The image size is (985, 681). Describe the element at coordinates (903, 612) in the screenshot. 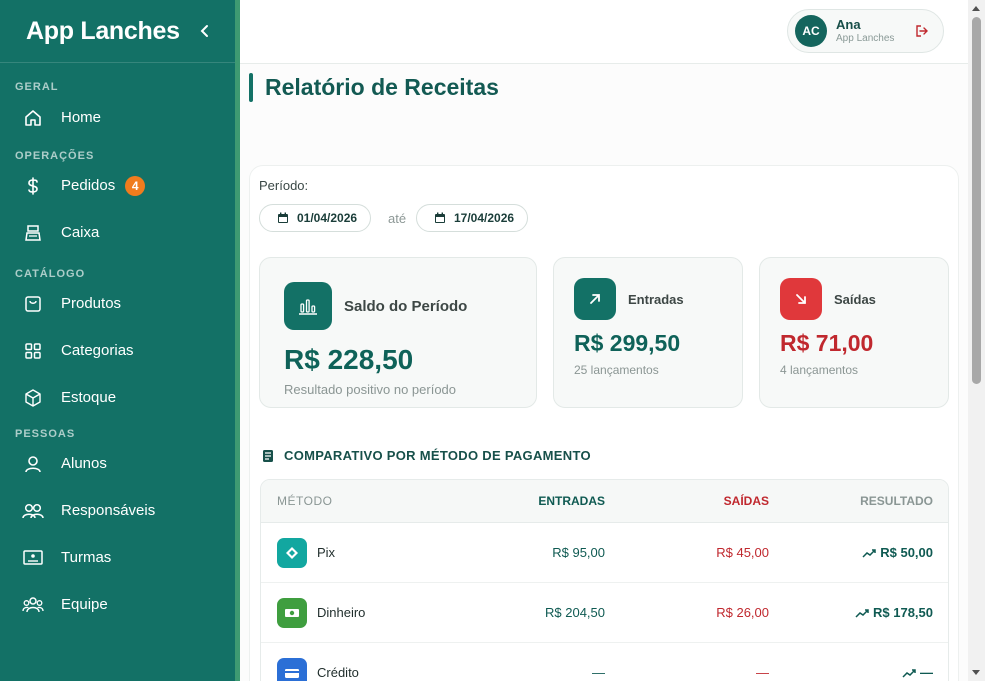

I see `result-amount: R$ 178,50` at that location.